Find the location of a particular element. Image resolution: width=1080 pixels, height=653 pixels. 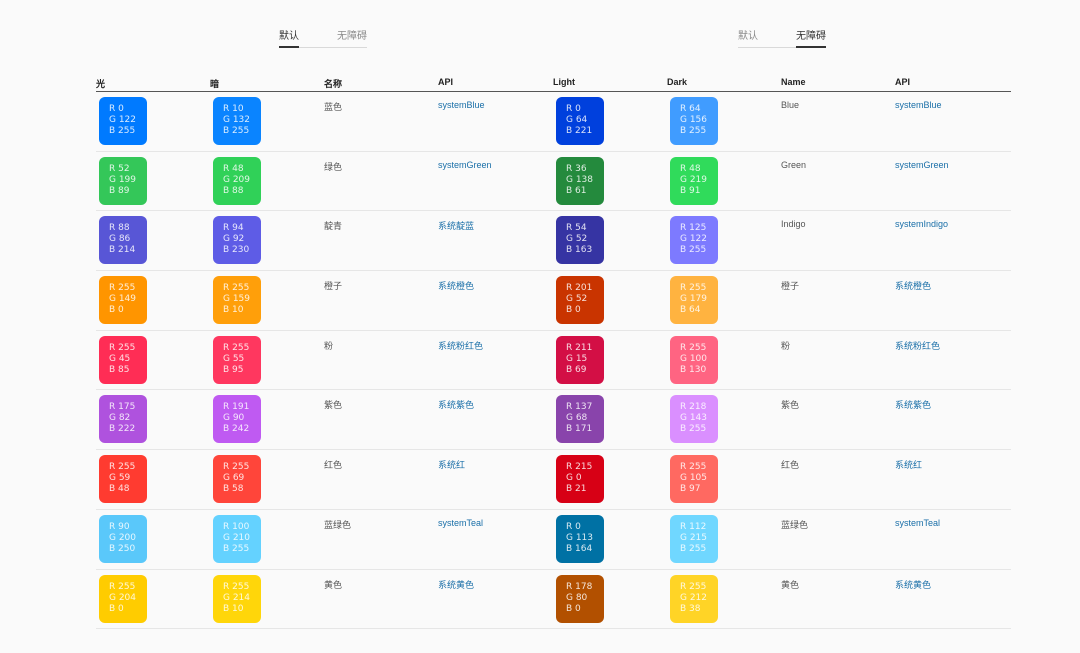

tab-bar: 默认 无障碍 is located at coordinates (782, 36).